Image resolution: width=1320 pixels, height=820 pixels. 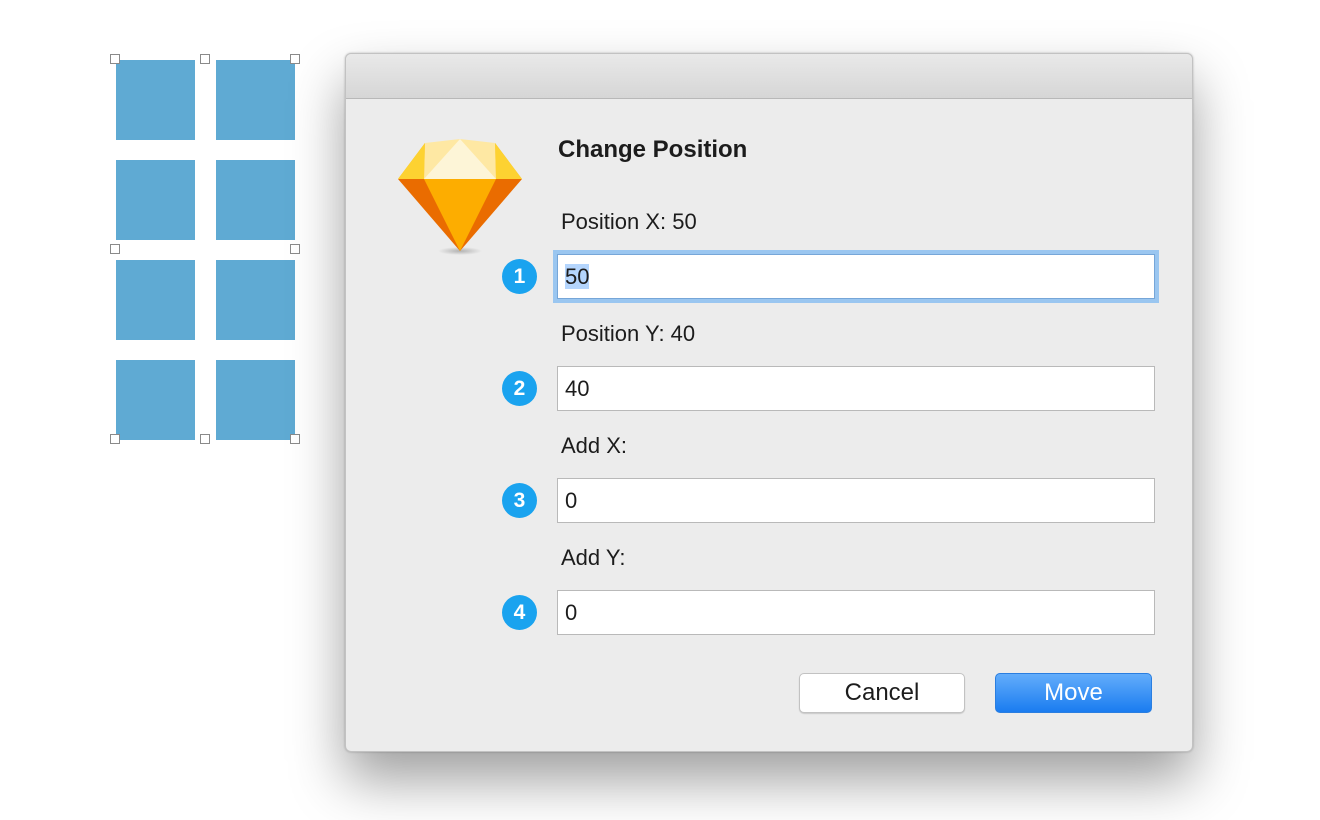 What do you see at coordinates (205, 59) in the screenshot?
I see `resize-handle-top` at bounding box center [205, 59].